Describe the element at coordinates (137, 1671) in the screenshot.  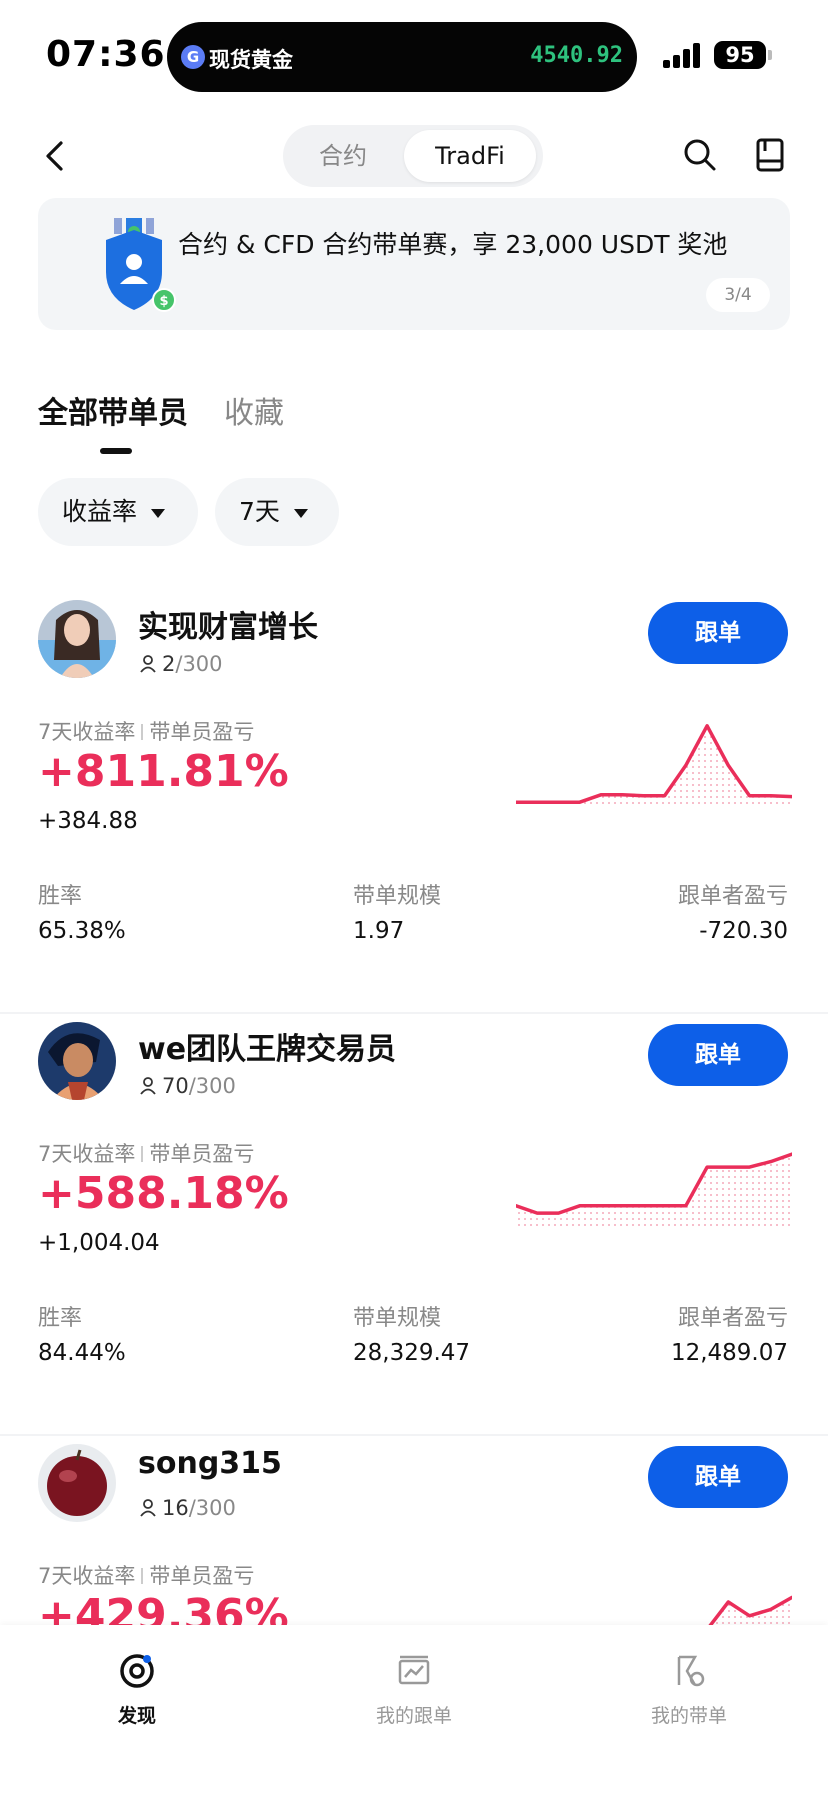
I see `discover-icon` at that location.